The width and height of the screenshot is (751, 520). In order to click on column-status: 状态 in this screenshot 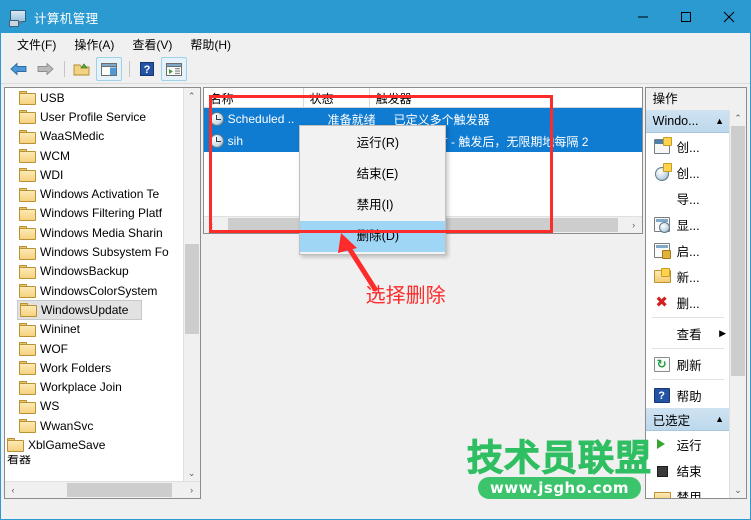, I will do `click(337, 97)`.